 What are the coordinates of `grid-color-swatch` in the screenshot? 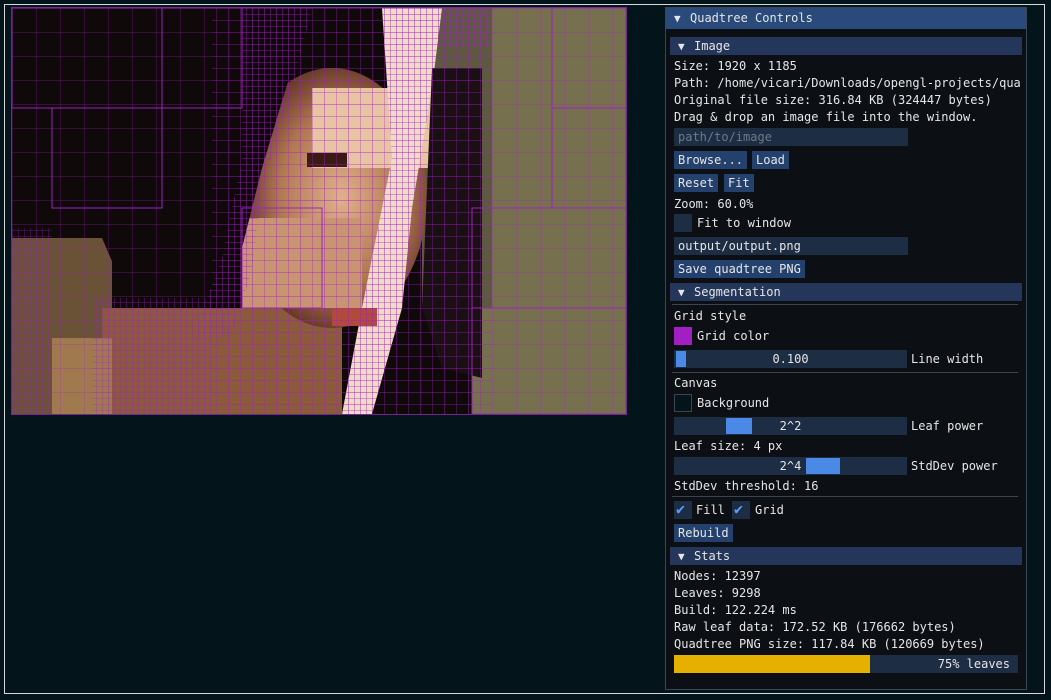 It's located at (683, 336).